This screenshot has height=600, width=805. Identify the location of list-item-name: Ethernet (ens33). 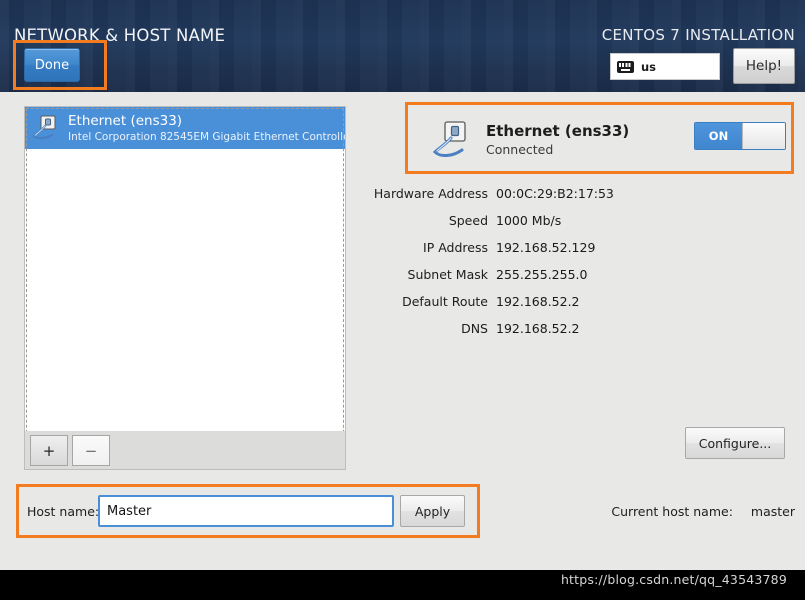
(125, 120).